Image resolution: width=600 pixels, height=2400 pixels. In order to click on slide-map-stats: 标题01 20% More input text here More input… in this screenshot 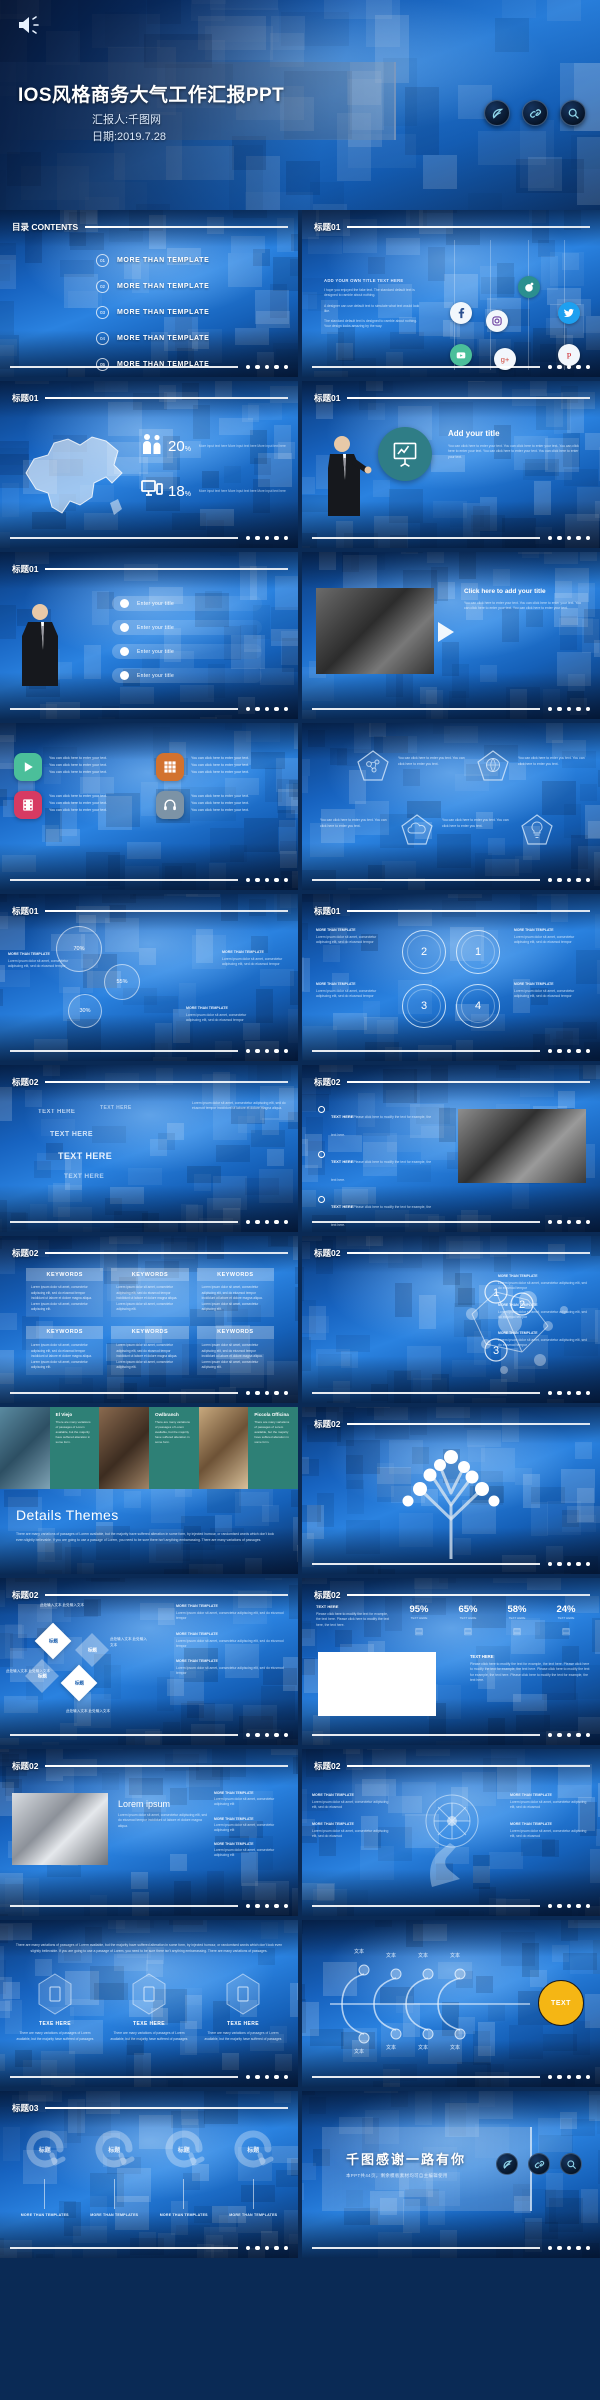, I will do `click(149, 464)`.